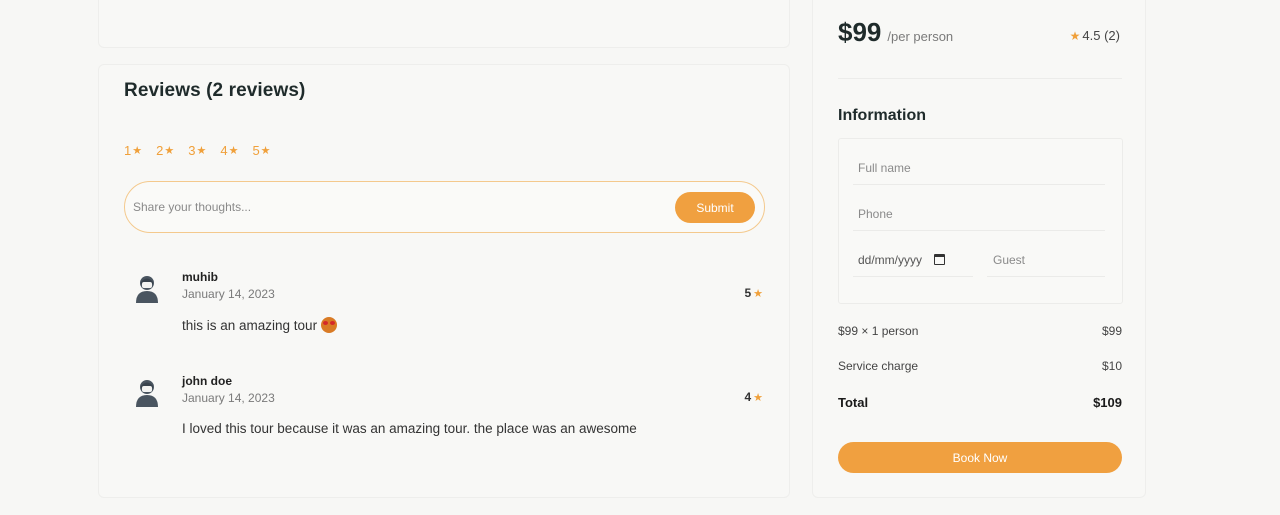  I want to click on review-text: this is an amazing tour, so click(260, 325).